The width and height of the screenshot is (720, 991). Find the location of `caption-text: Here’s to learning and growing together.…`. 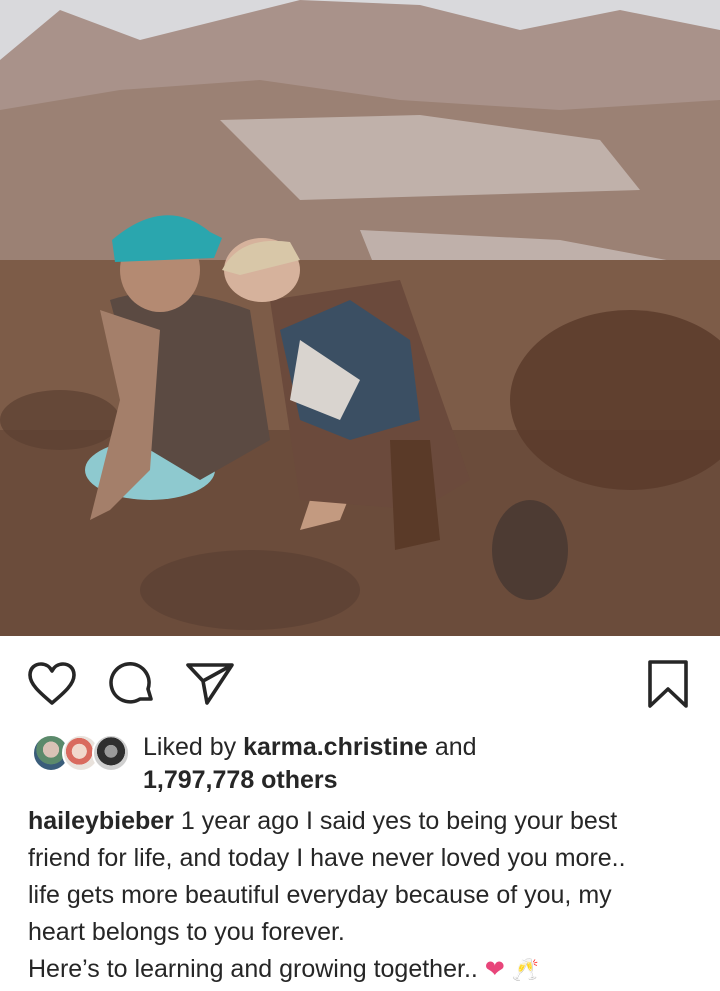

caption-text: Here’s to learning and growing together.… is located at coordinates (256, 969).